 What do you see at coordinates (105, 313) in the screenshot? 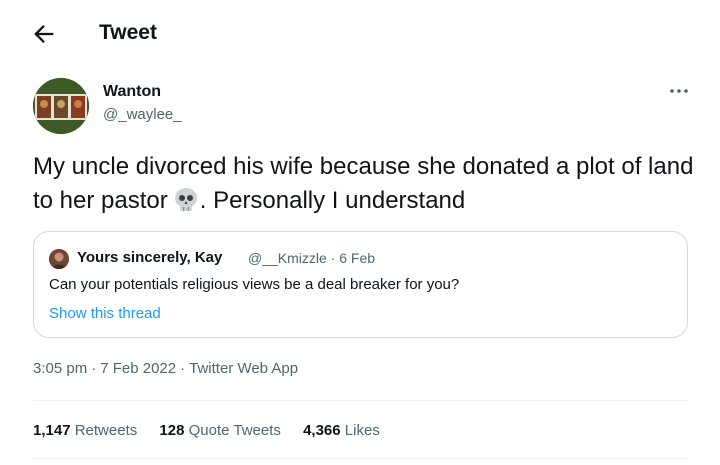
I see `show-thread-link: Show this thread` at bounding box center [105, 313].